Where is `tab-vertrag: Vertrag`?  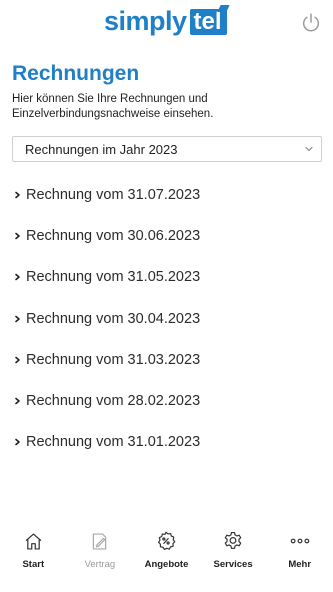
tab-vertrag: Vertrag is located at coordinates (100, 550).